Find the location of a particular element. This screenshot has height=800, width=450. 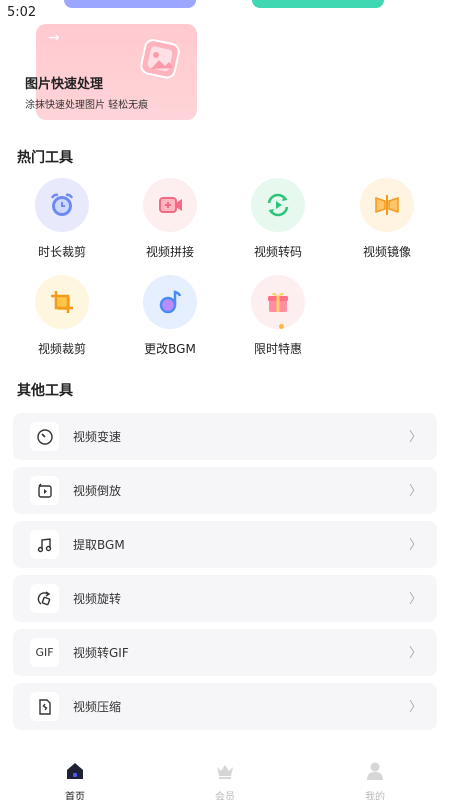

tool-label: 时长裁剪 is located at coordinates (61, 252).